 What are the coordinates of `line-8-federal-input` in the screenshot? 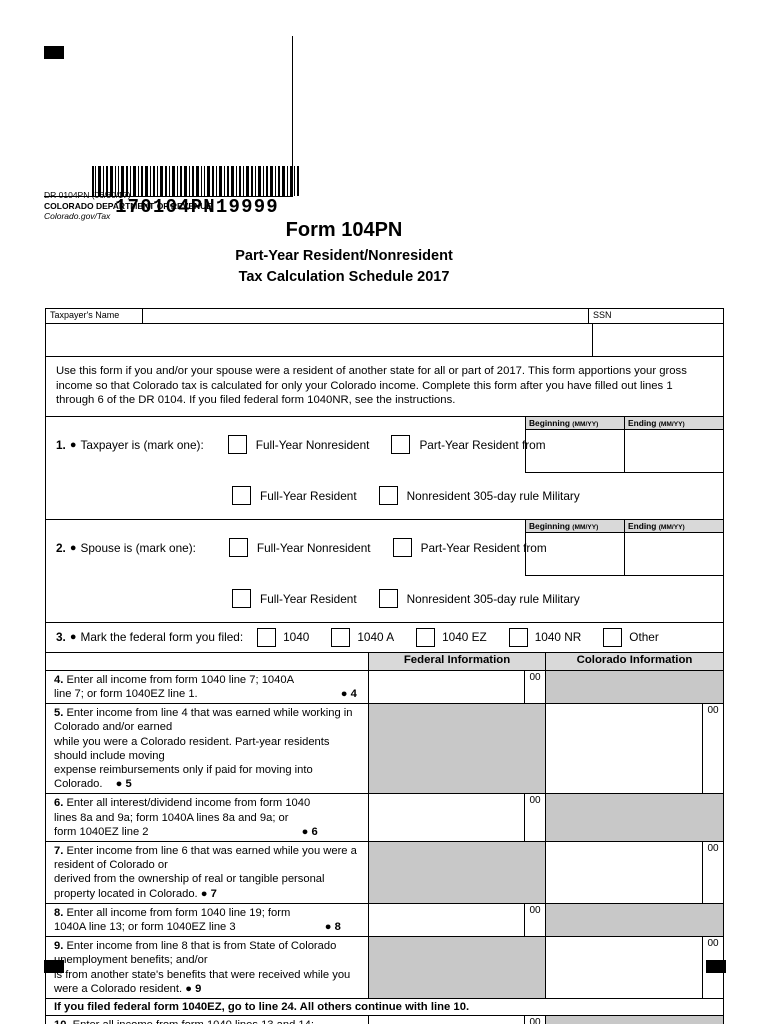 It's located at (446, 920).